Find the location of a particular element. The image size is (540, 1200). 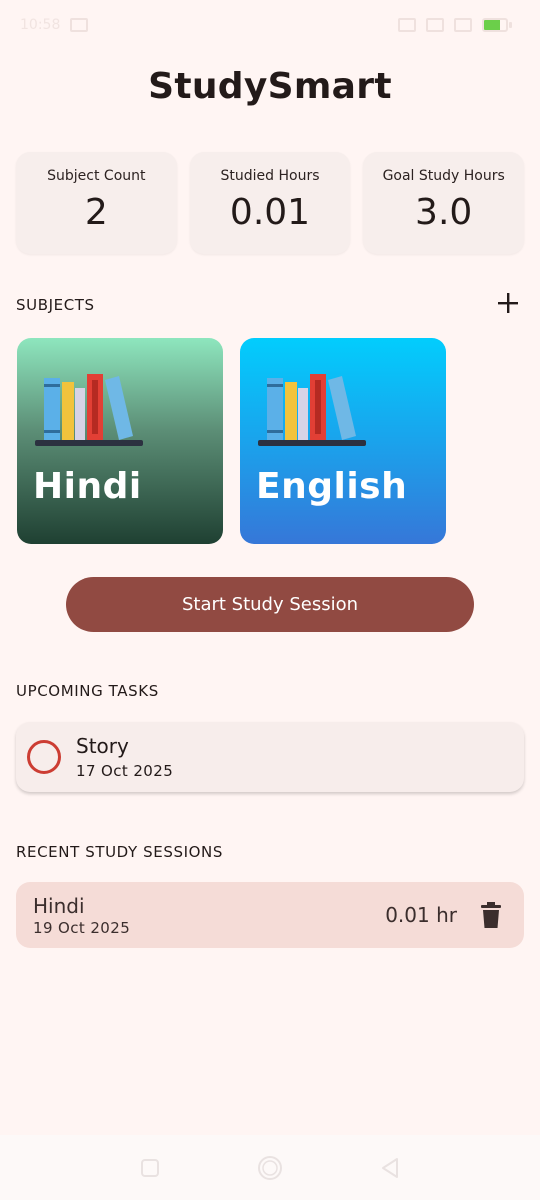

circle-icon is located at coordinates (270, 1167).